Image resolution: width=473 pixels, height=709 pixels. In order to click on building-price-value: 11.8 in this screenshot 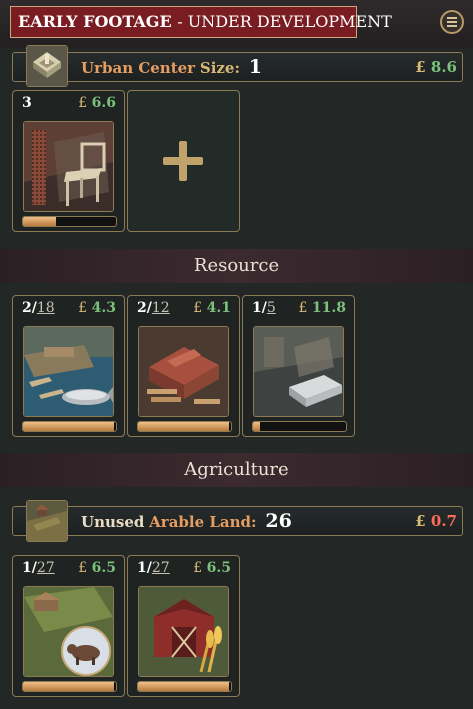, I will do `click(328, 308)`.